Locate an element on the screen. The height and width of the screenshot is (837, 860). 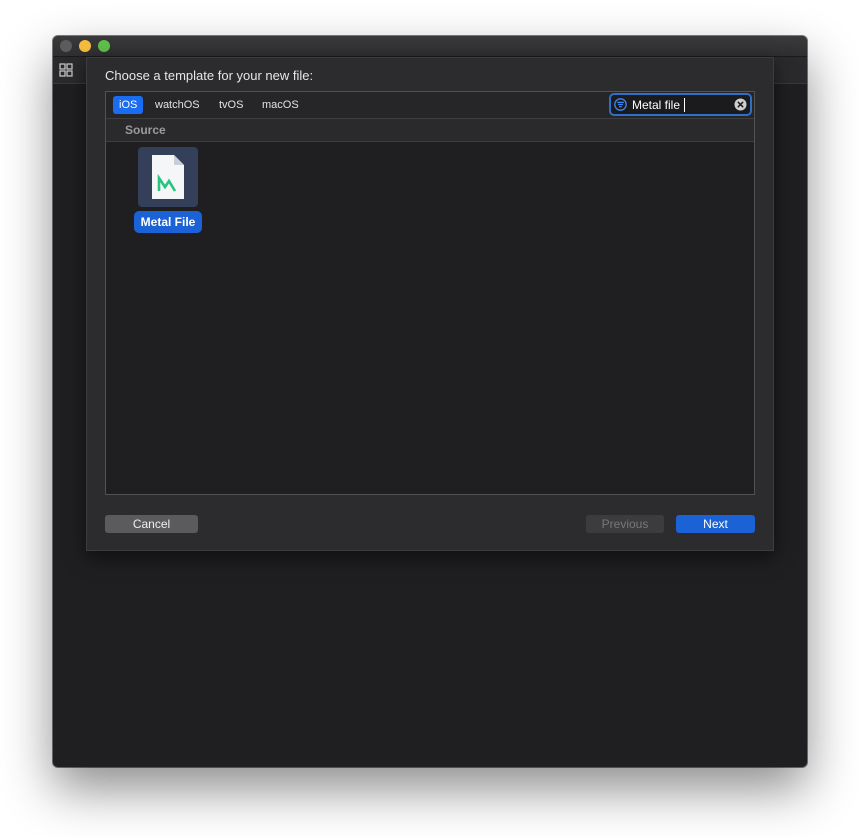
search-input is located at coordinates (682, 105).